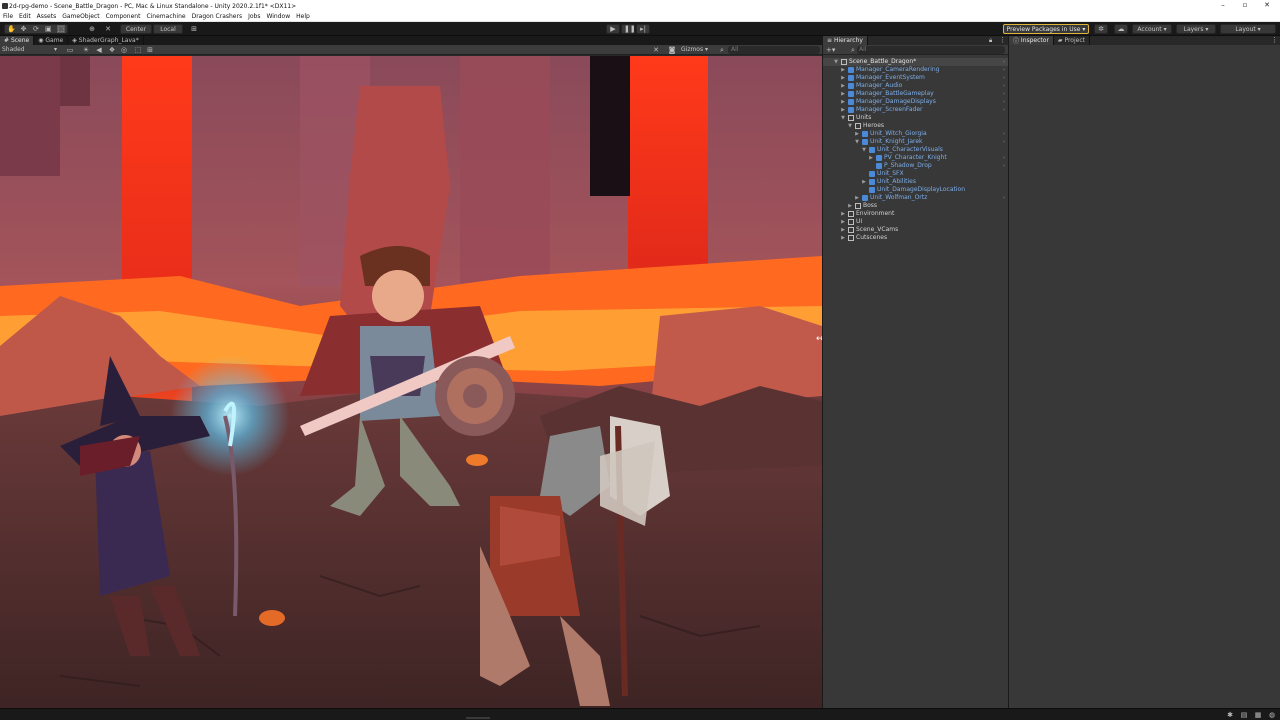 The height and width of the screenshot is (720, 1280). I want to click on rotate-tool-icon: ⟳, so click(36, 29).